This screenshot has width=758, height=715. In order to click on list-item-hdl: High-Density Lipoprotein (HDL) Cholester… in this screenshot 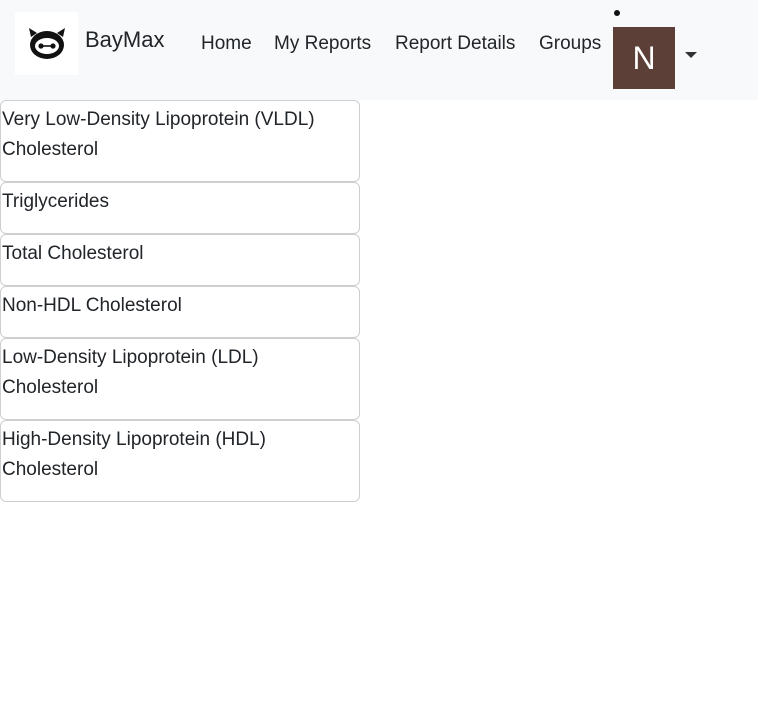, I will do `click(180, 461)`.